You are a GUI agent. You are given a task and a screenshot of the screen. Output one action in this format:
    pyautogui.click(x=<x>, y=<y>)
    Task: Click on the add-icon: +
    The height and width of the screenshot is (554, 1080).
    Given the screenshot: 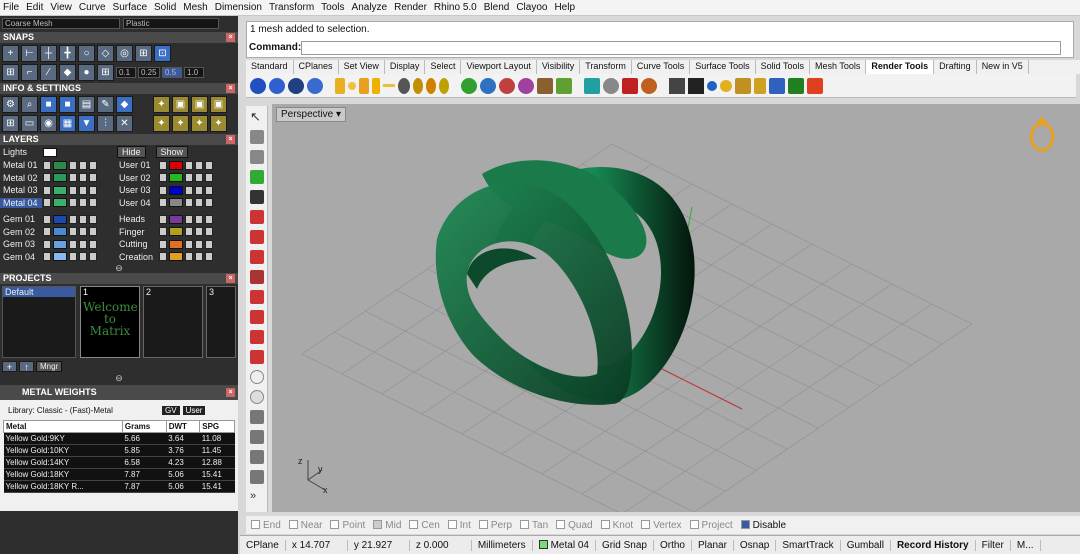 What is the action you would take?
    pyautogui.click(x=9, y=366)
    